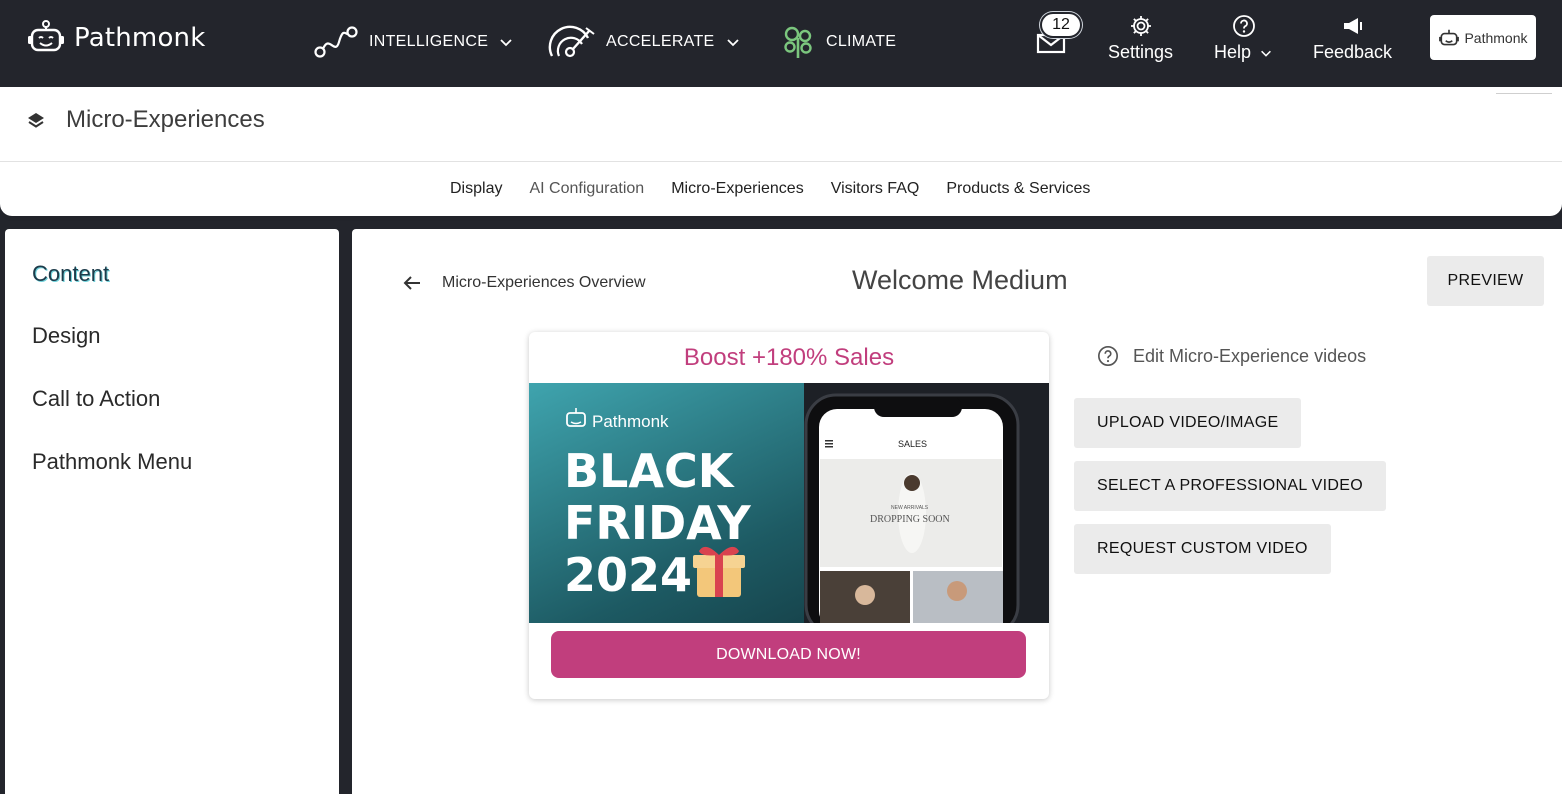  Describe the element at coordinates (1524, 93) in the screenshot. I see `divider` at that location.